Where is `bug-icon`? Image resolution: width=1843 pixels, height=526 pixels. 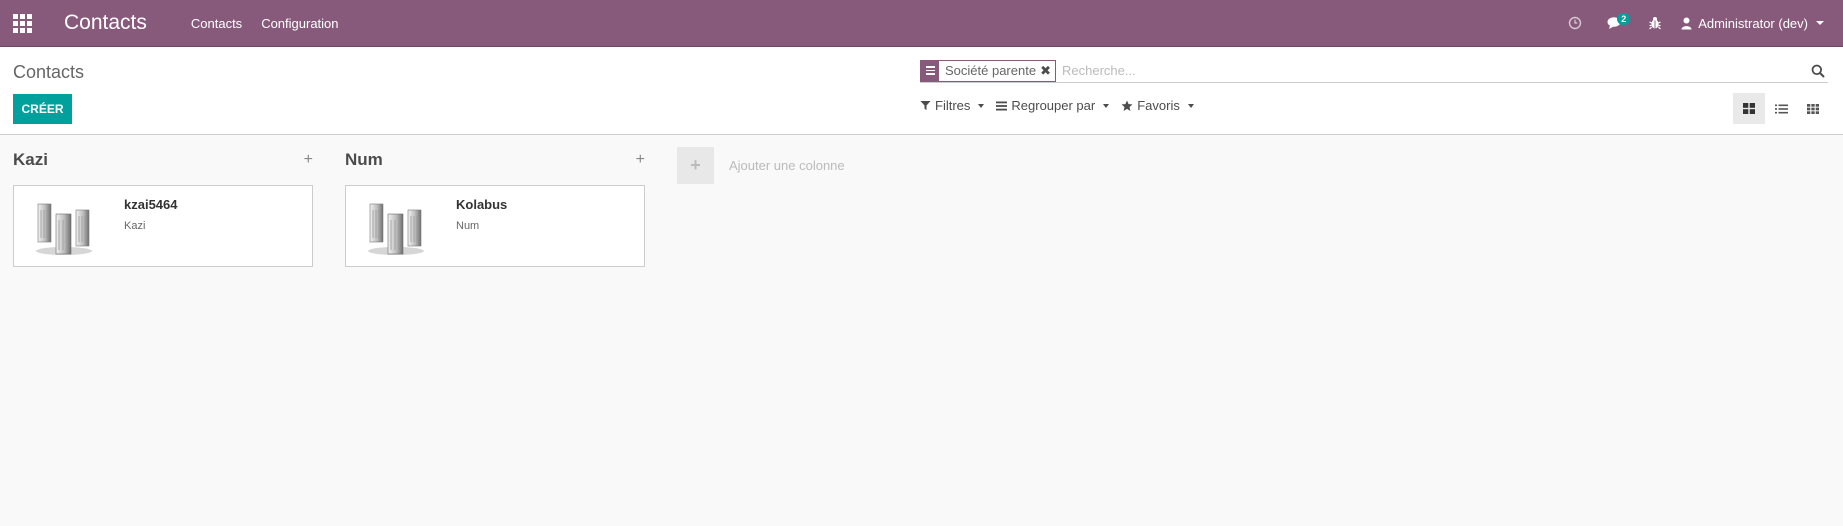 bug-icon is located at coordinates (1655, 23).